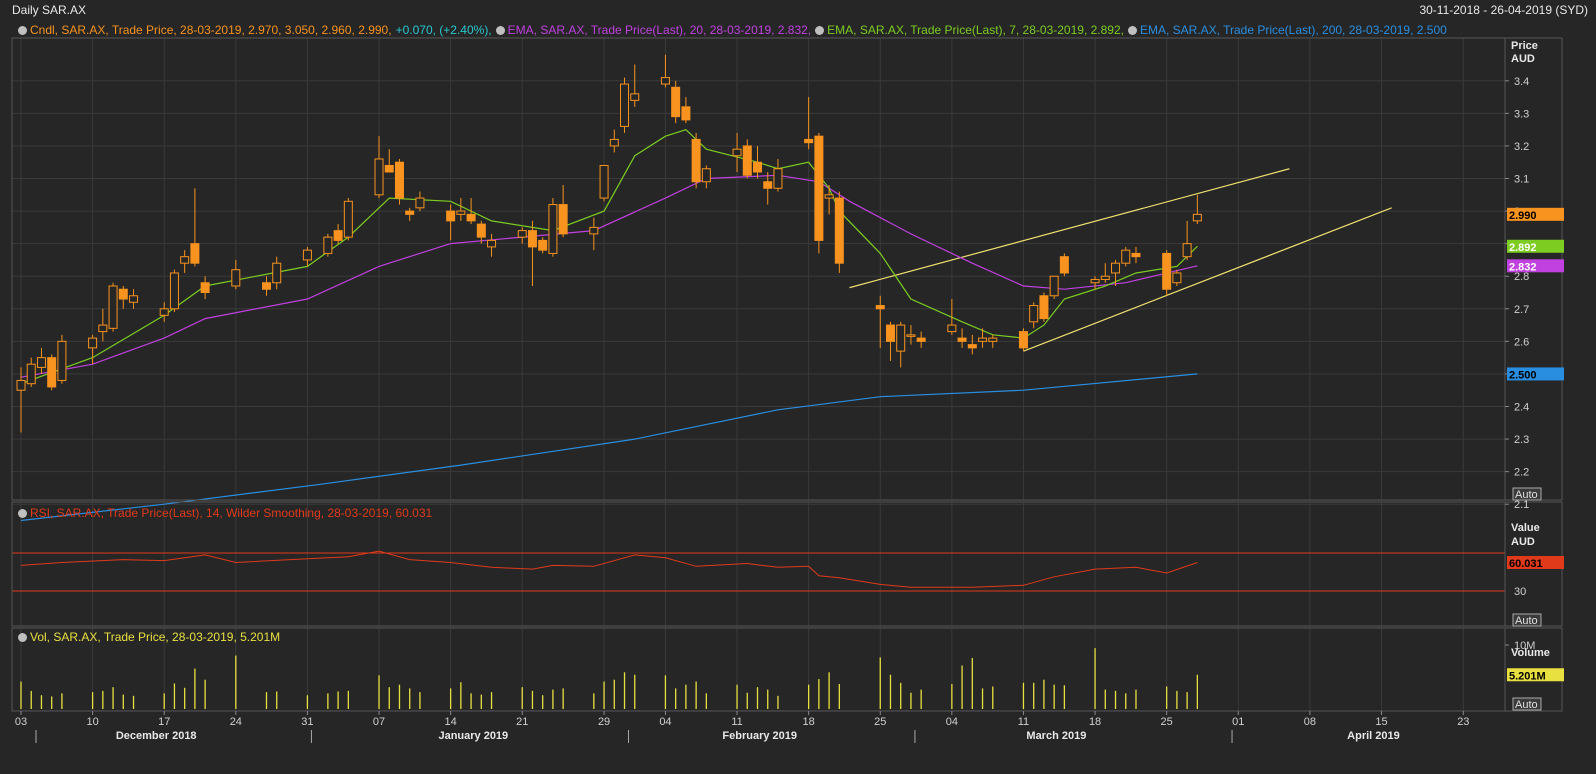  Describe the element at coordinates (1523, 375) in the screenshot. I see `price-badge-label: 2.500` at that location.